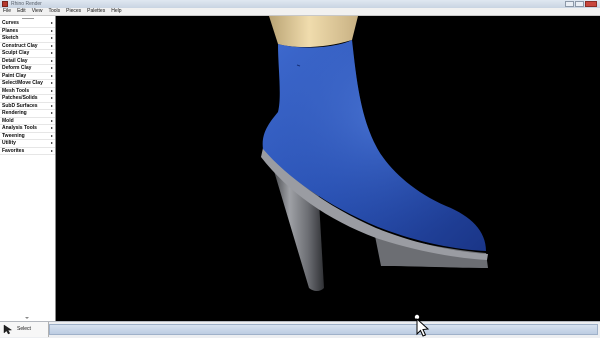 The height and width of the screenshot is (338, 600). I want to click on palette-item-label: Favorites, so click(13, 150).